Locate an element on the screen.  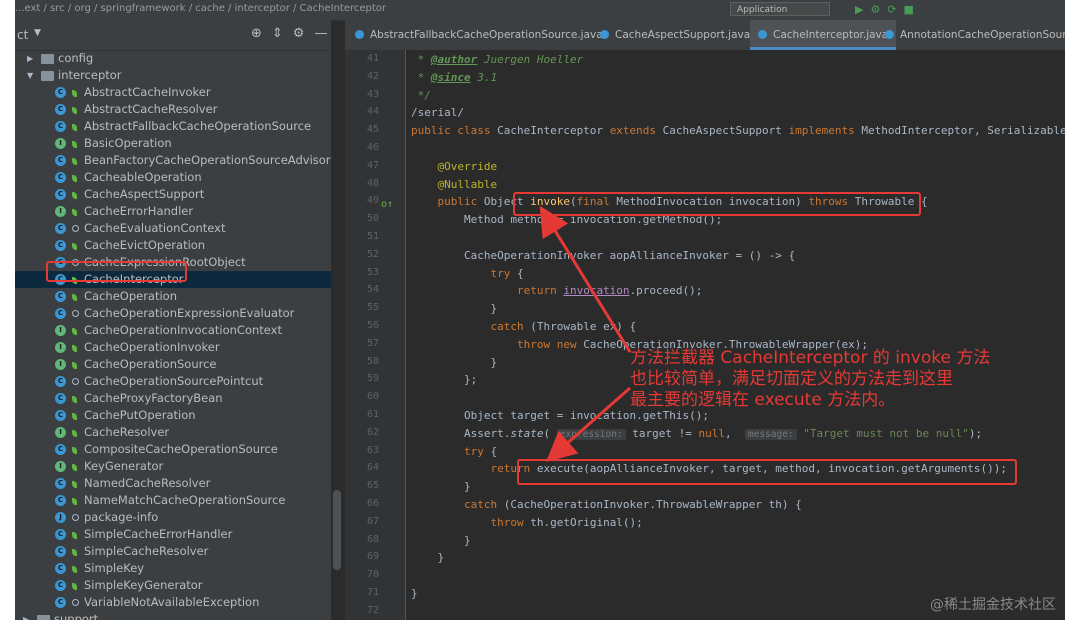
tree-folder: ▼ interceptor is located at coordinates (173, 75).